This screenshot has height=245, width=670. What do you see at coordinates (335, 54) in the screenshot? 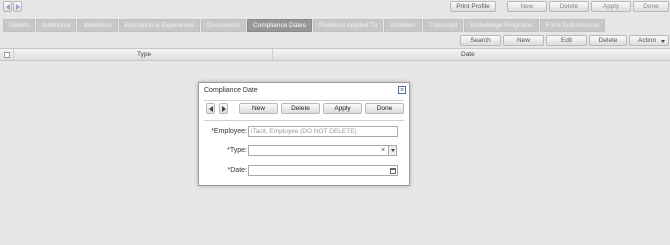
I see `grid-header: Type Date` at bounding box center [335, 54].